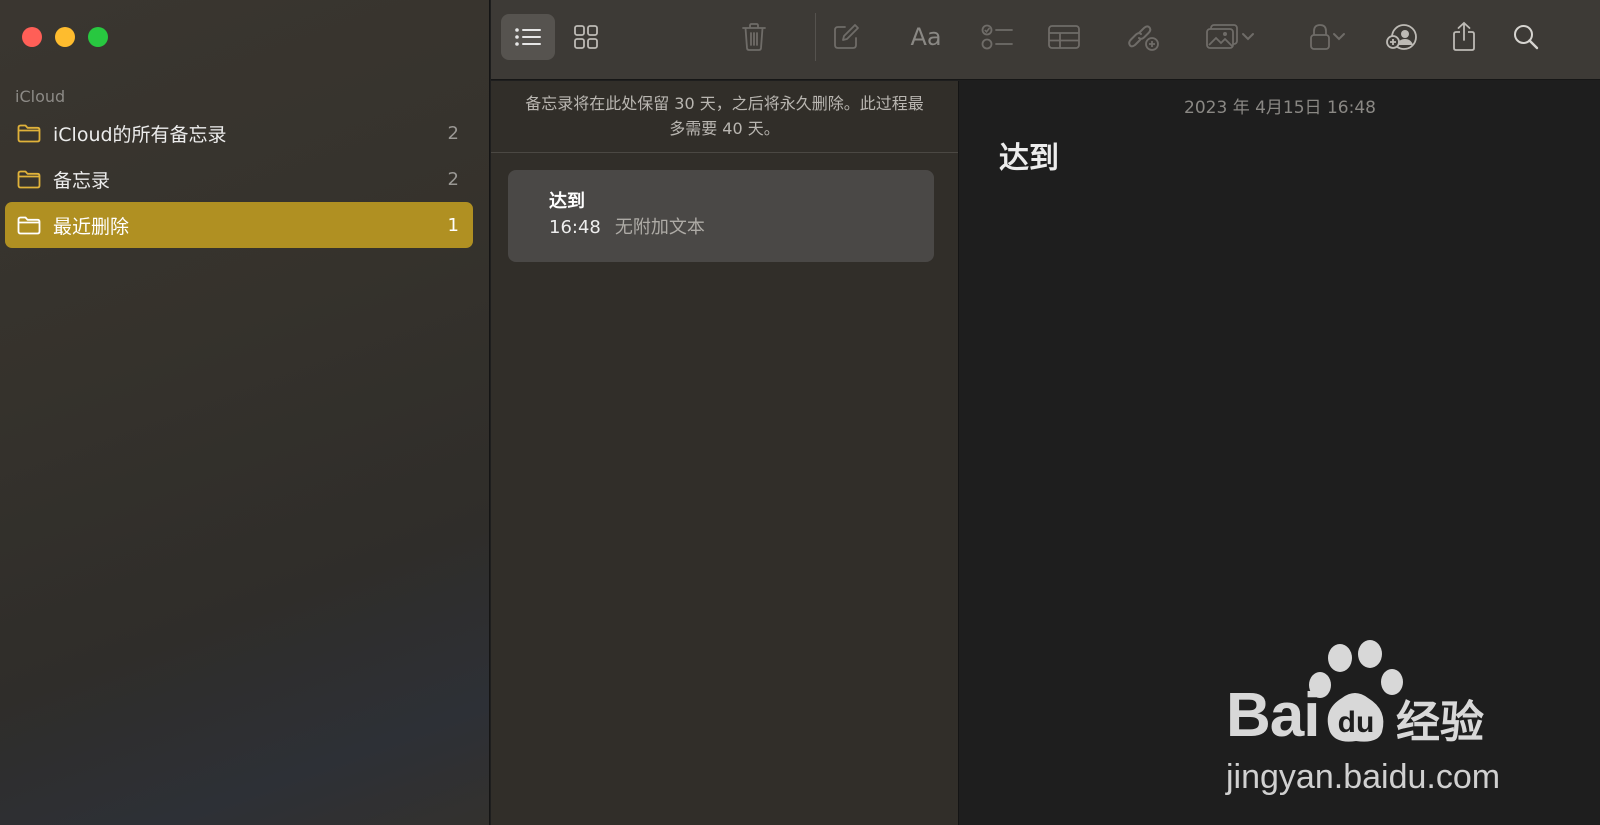  I want to click on link-plus-icon, so click(1143, 38).